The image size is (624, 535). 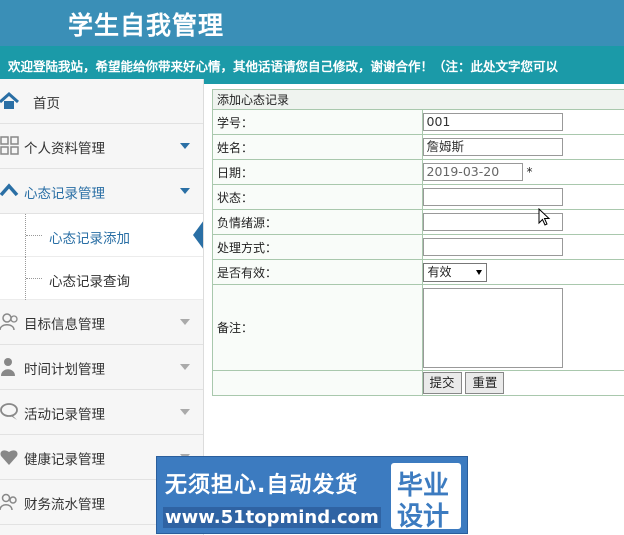 I want to click on sidebar-item-time-plan: 时间计划管理, so click(x=101, y=367).